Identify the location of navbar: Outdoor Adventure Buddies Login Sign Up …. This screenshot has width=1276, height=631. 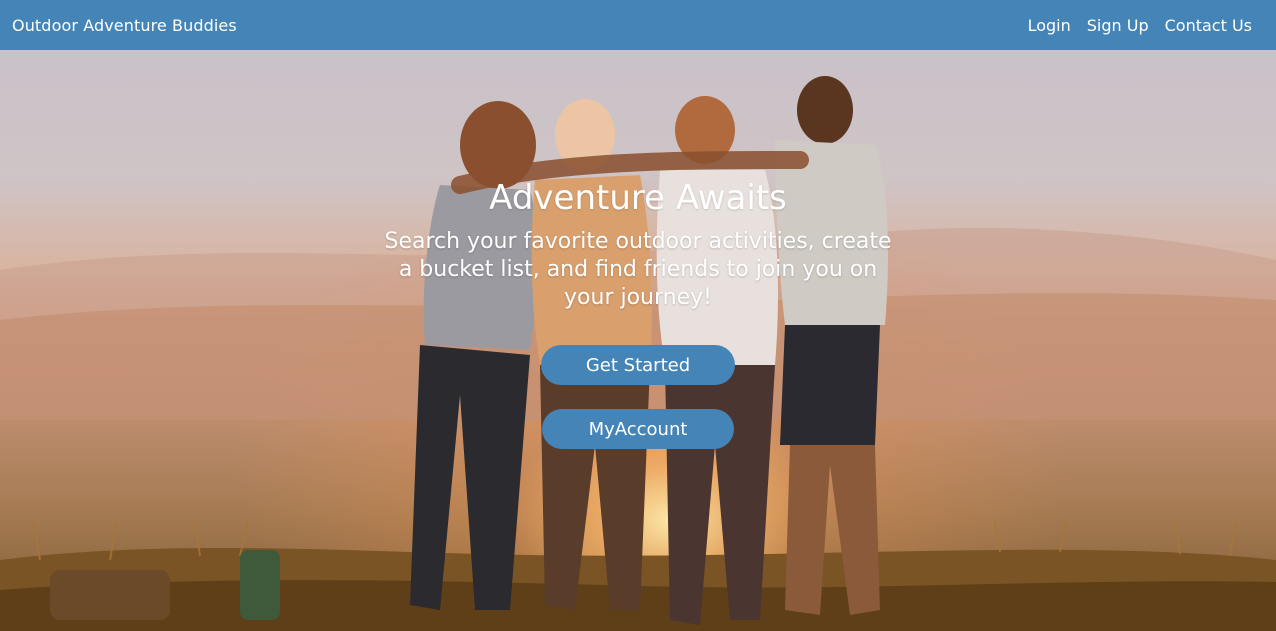
(638, 25).